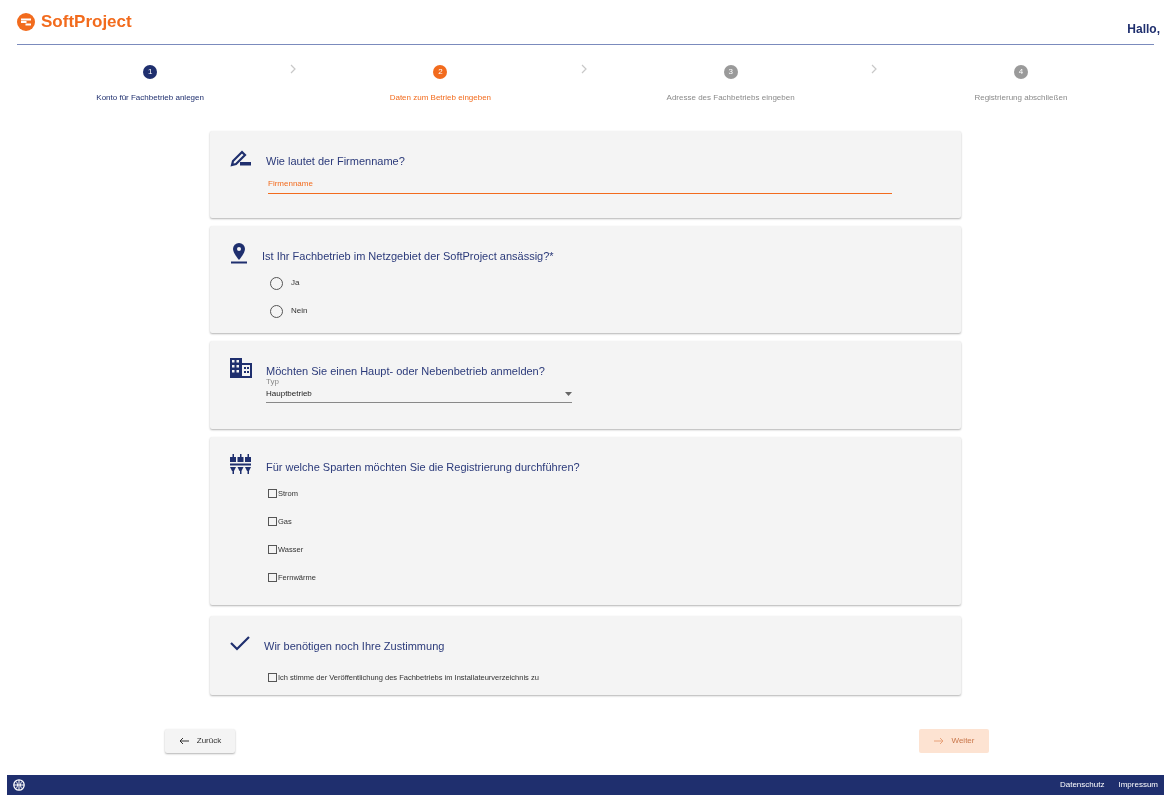 The image size is (1171, 795). I want to click on question-text: Ist Ihr Fachbetrieb im Netzgebiet der SoftProject ansässig?*, so click(408, 256).